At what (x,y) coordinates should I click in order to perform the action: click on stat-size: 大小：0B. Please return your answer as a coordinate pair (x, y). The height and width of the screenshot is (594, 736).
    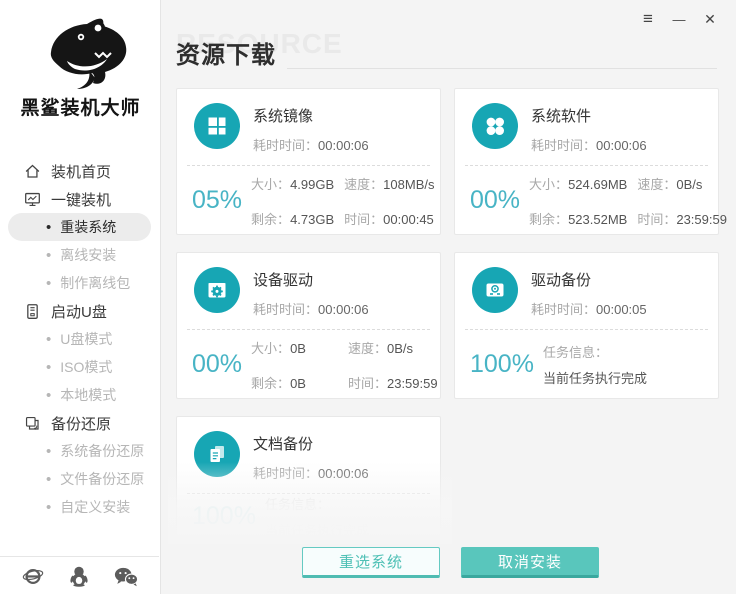
    Looking at the image, I should click on (278, 348).